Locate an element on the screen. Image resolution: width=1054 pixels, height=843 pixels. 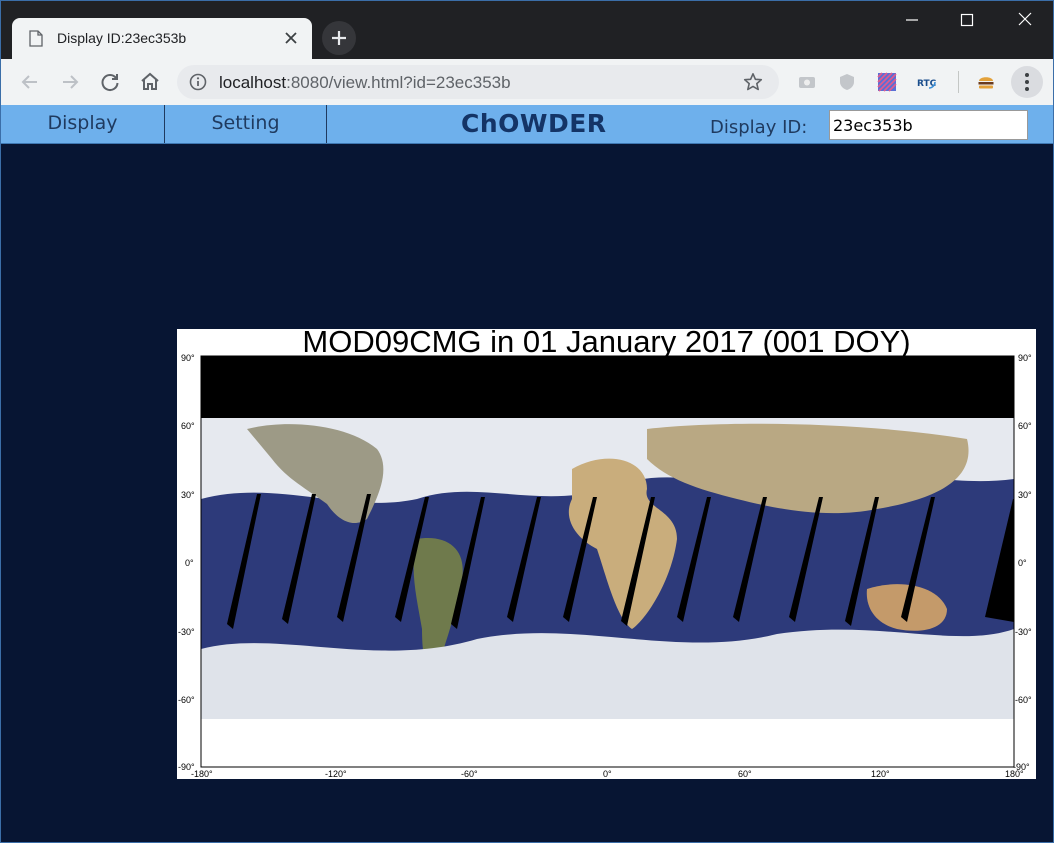
reload-icon is located at coordinates (110, 82).